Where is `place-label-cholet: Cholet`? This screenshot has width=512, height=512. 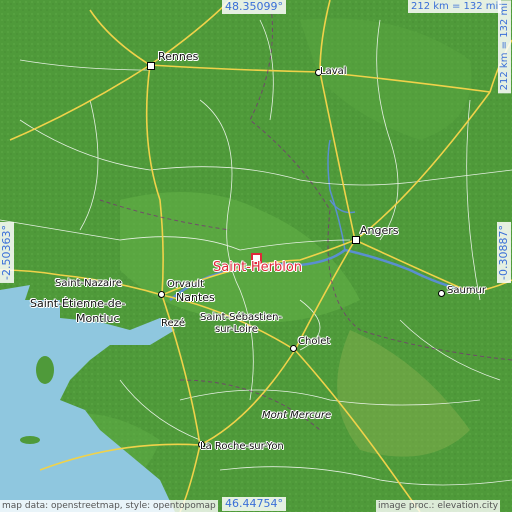
place-label-cholet: Cholet is located at coordinates (314, 341).